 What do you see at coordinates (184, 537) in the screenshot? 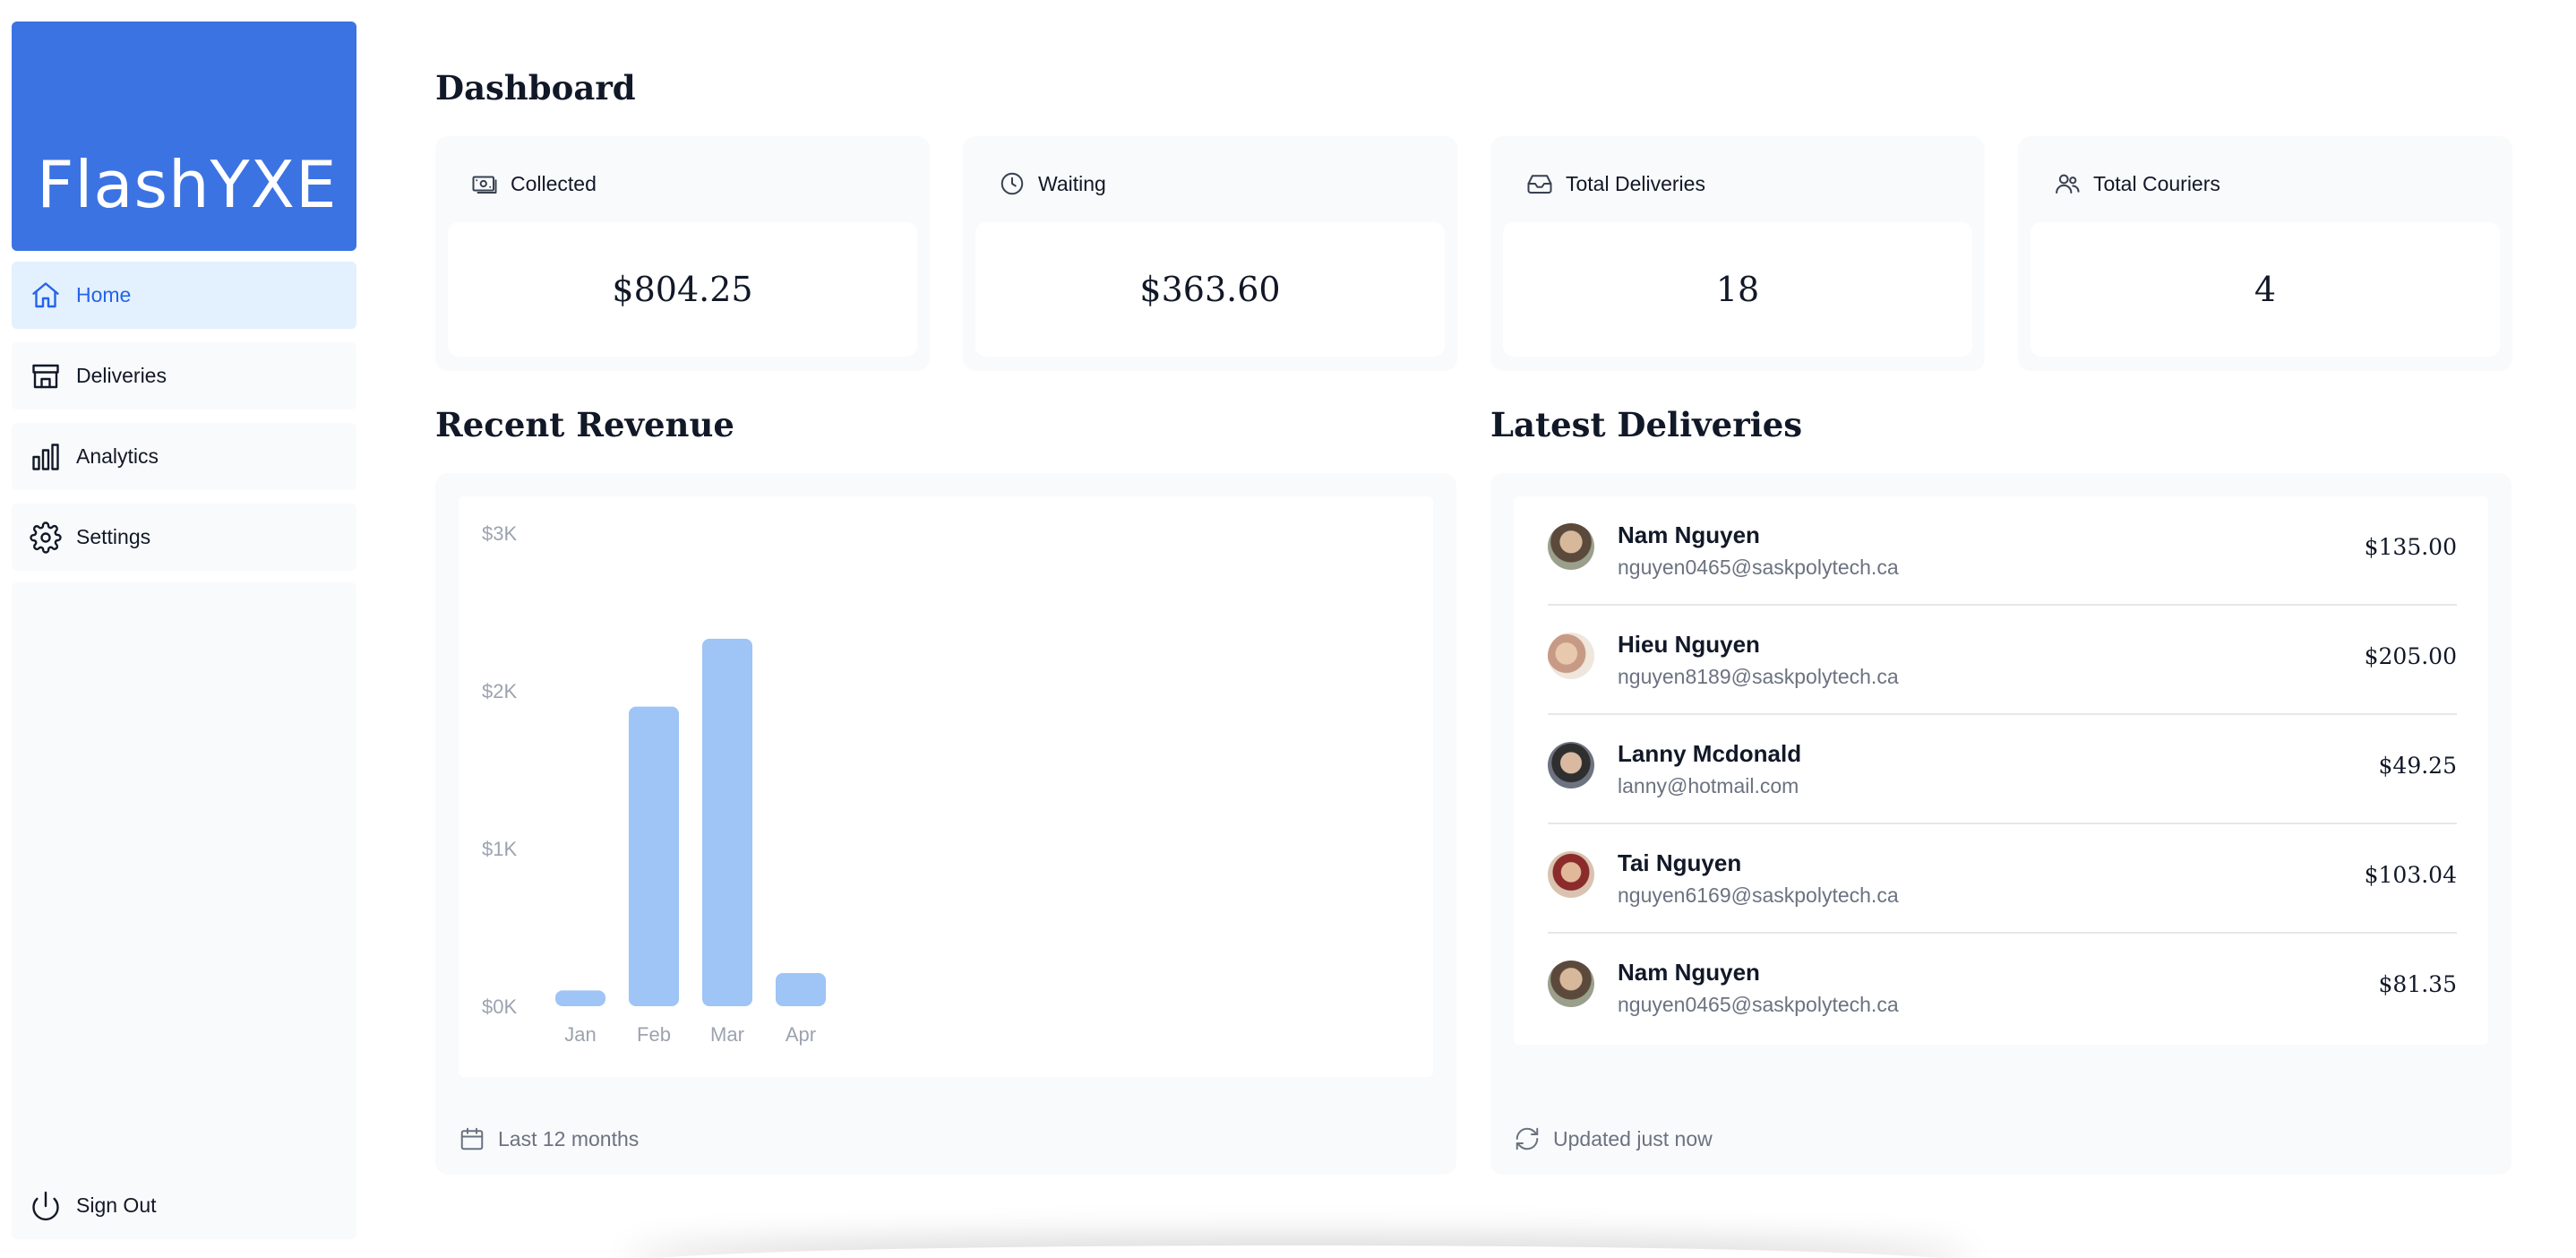
I see `sidebar-item-settings: Settings` at bounding box center [184, 537].